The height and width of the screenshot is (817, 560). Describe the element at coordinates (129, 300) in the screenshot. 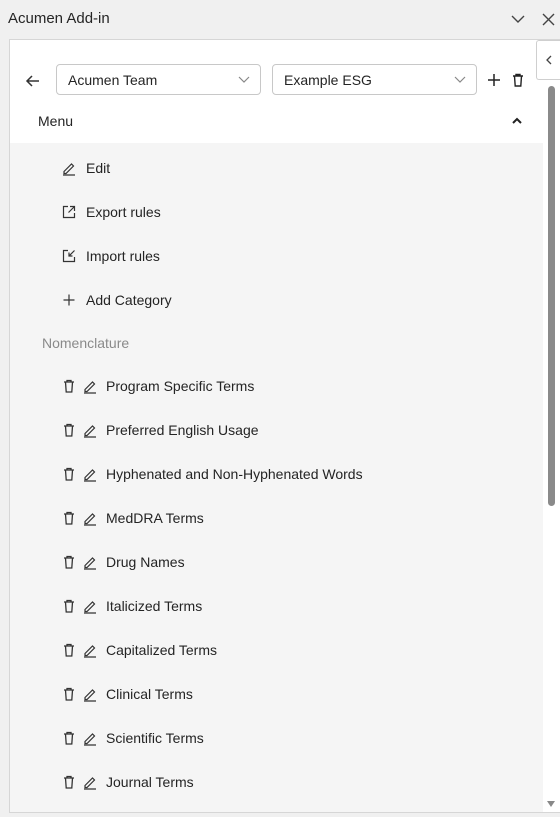

I see `add-category-label: Add Category` at that location.